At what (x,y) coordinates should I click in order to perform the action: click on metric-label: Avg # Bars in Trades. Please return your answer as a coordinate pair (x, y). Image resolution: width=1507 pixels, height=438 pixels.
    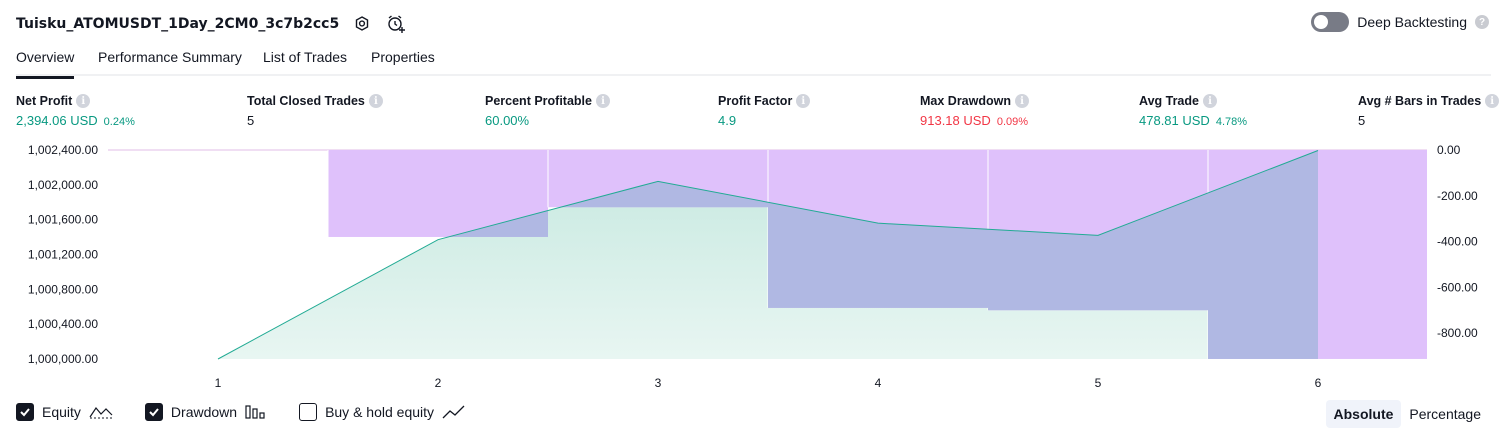
    Looking at the image, I should click on (1420, 101).